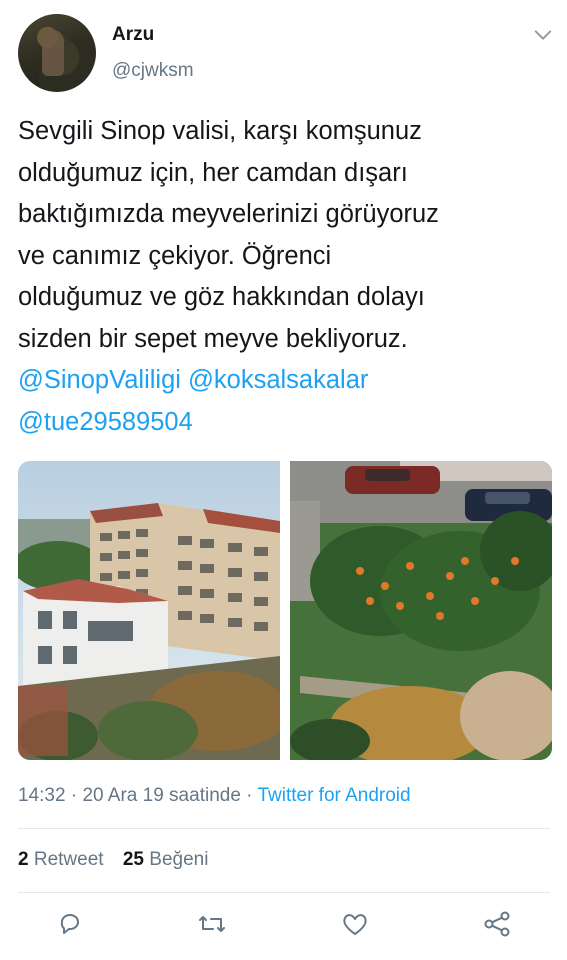  I want to click on likes-stat: 25 Beğeni, so click(166, 859).